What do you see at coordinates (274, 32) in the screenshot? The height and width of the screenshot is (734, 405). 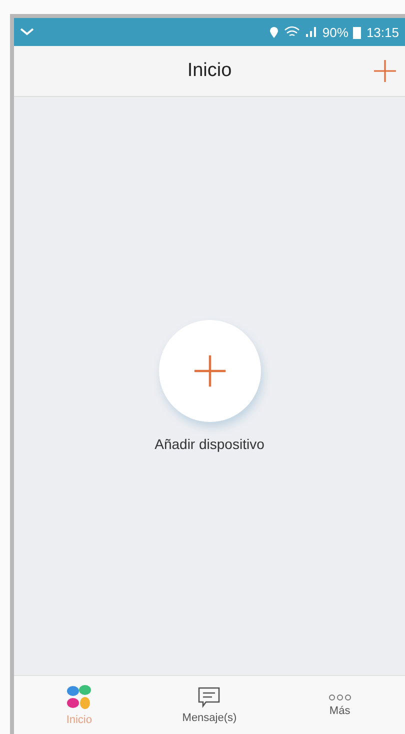 I see `location-icon` at bounding box center [274, 32].